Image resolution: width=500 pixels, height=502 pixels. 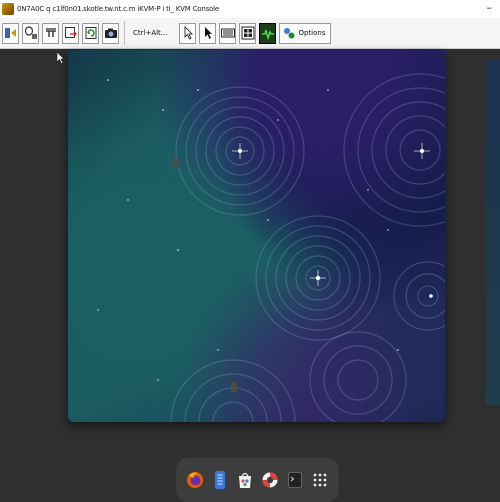 I want to click on dock-app-grid, so click(x=320, y=480).